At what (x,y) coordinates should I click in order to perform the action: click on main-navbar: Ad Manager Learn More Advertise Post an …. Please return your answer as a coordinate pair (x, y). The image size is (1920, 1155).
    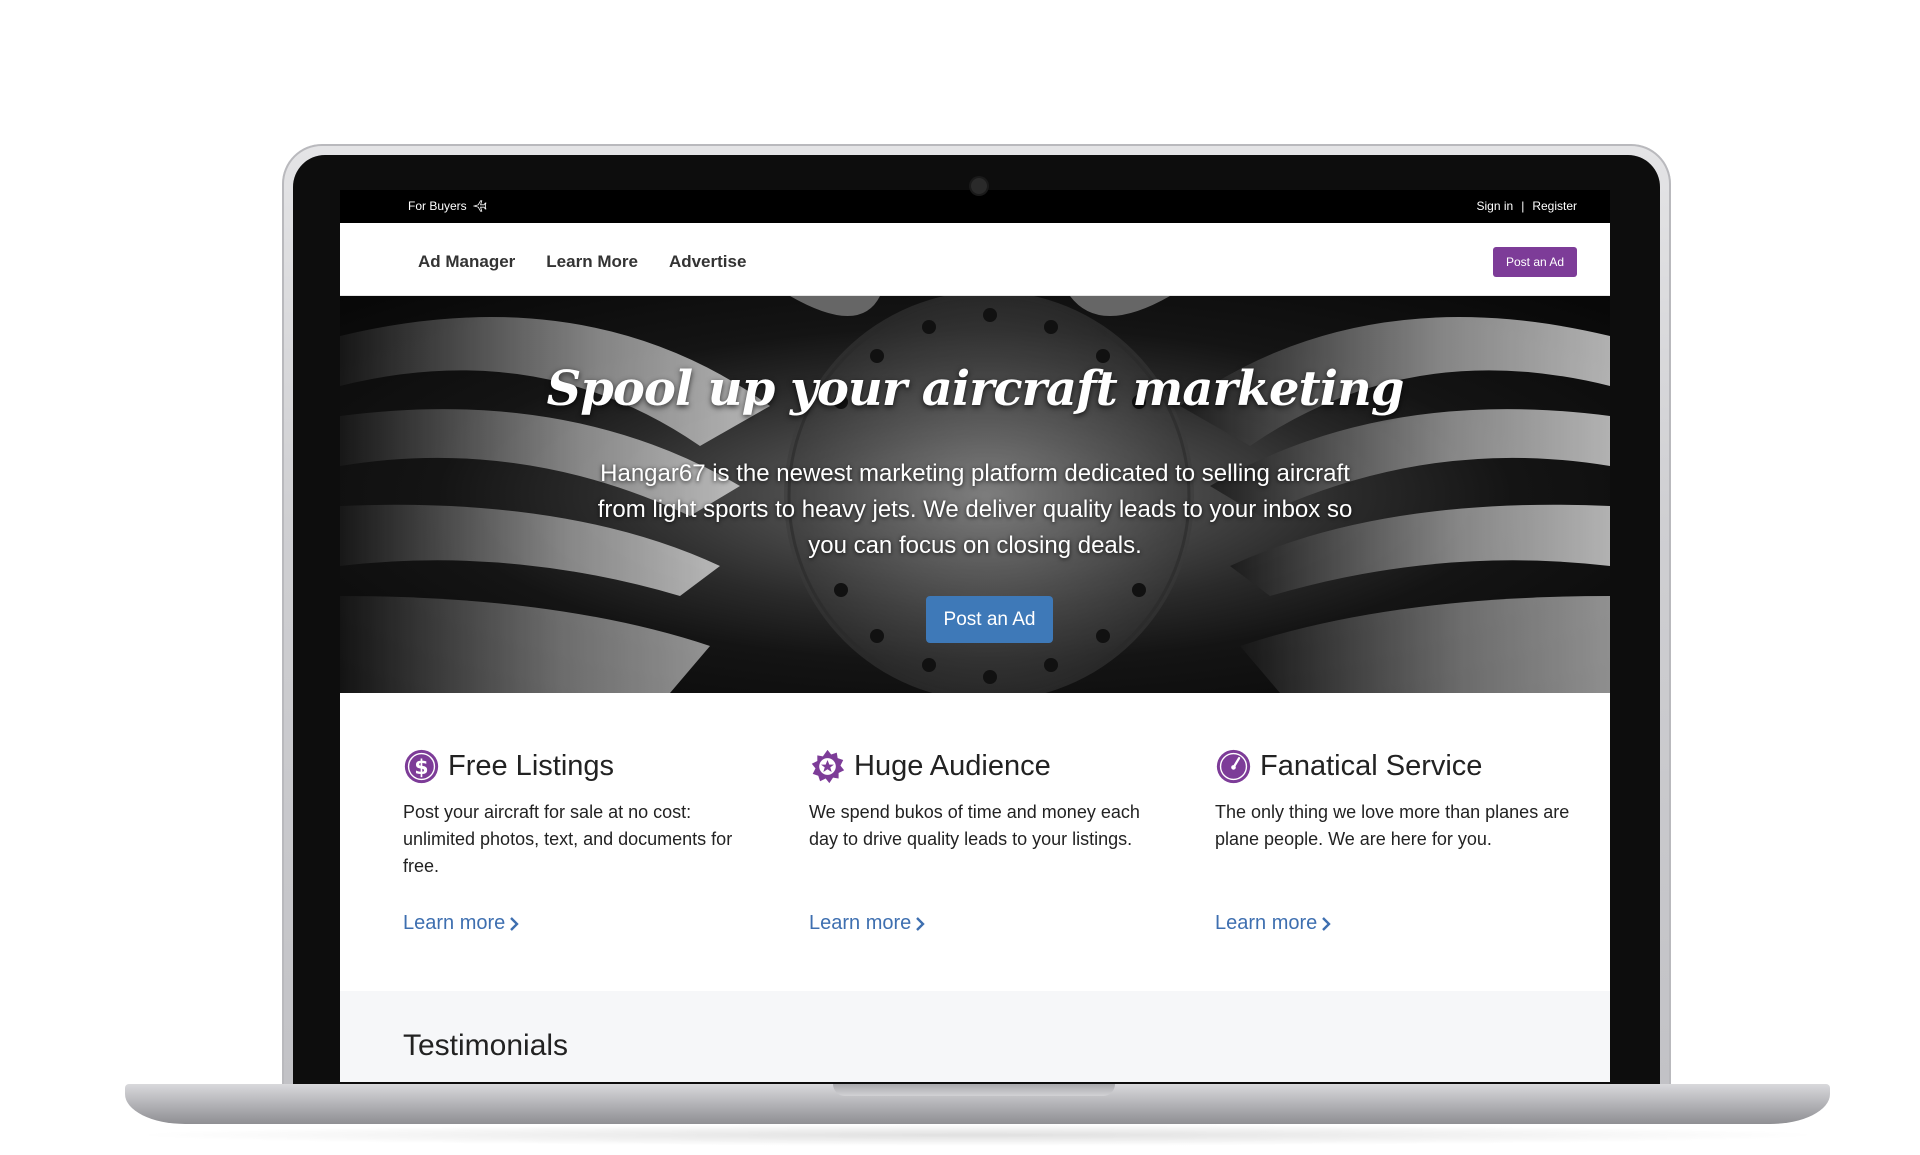
    Looking at the image, I should click on (975, 259).